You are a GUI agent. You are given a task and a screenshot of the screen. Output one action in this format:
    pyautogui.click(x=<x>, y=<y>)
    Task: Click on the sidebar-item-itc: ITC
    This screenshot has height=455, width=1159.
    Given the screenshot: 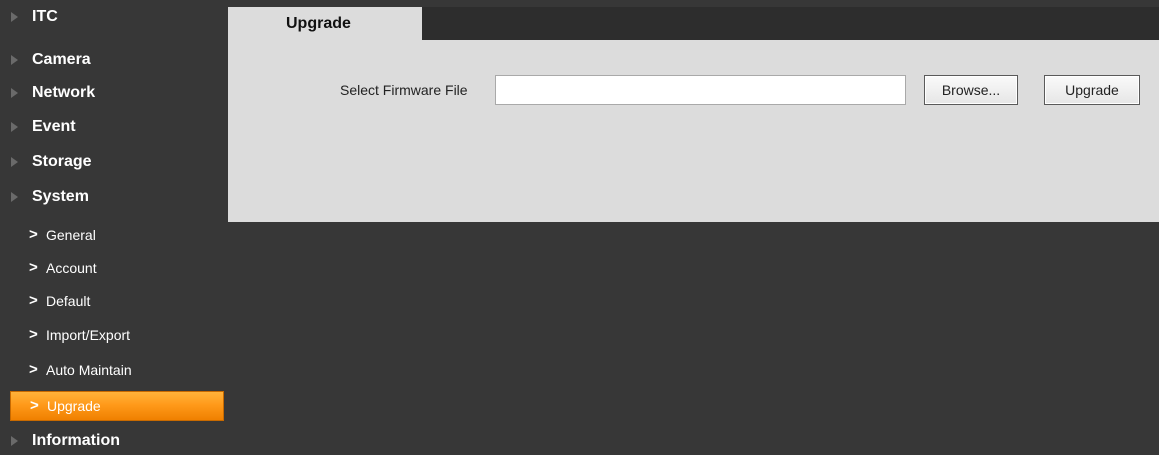 What is the action you would take?
    pyautogui.click(x=114, y=17)
    